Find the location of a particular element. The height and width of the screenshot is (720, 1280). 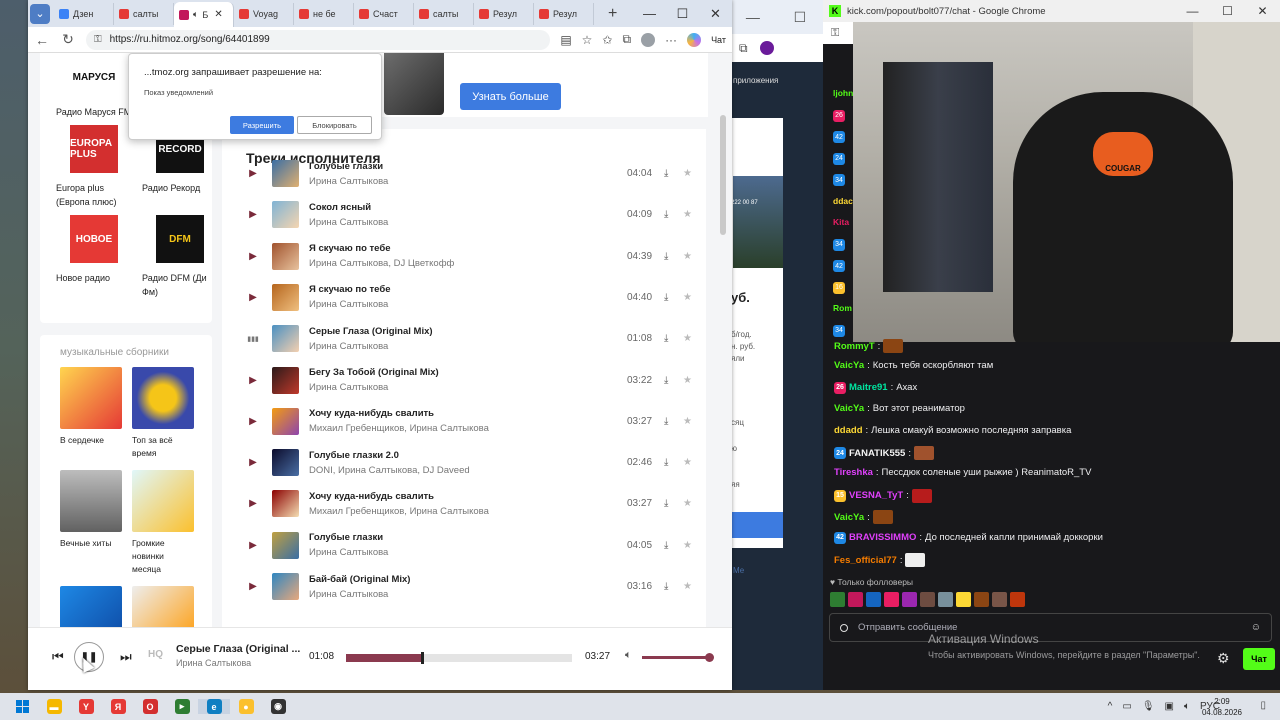

learn-more-button: Узнать больше is located at coordinates (510, 96).